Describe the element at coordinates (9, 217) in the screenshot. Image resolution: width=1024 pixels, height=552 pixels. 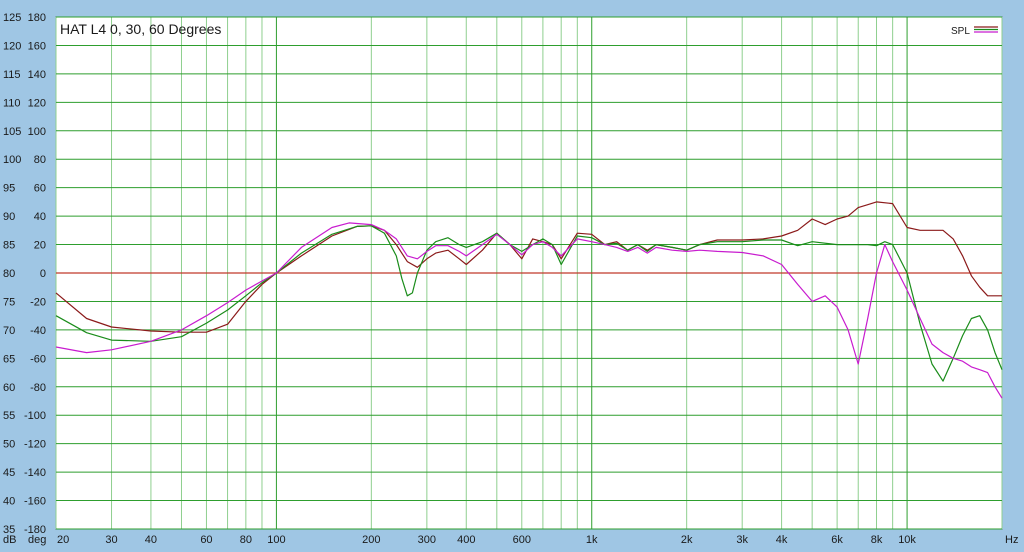
I see `db-tick-label: 90` at that location.